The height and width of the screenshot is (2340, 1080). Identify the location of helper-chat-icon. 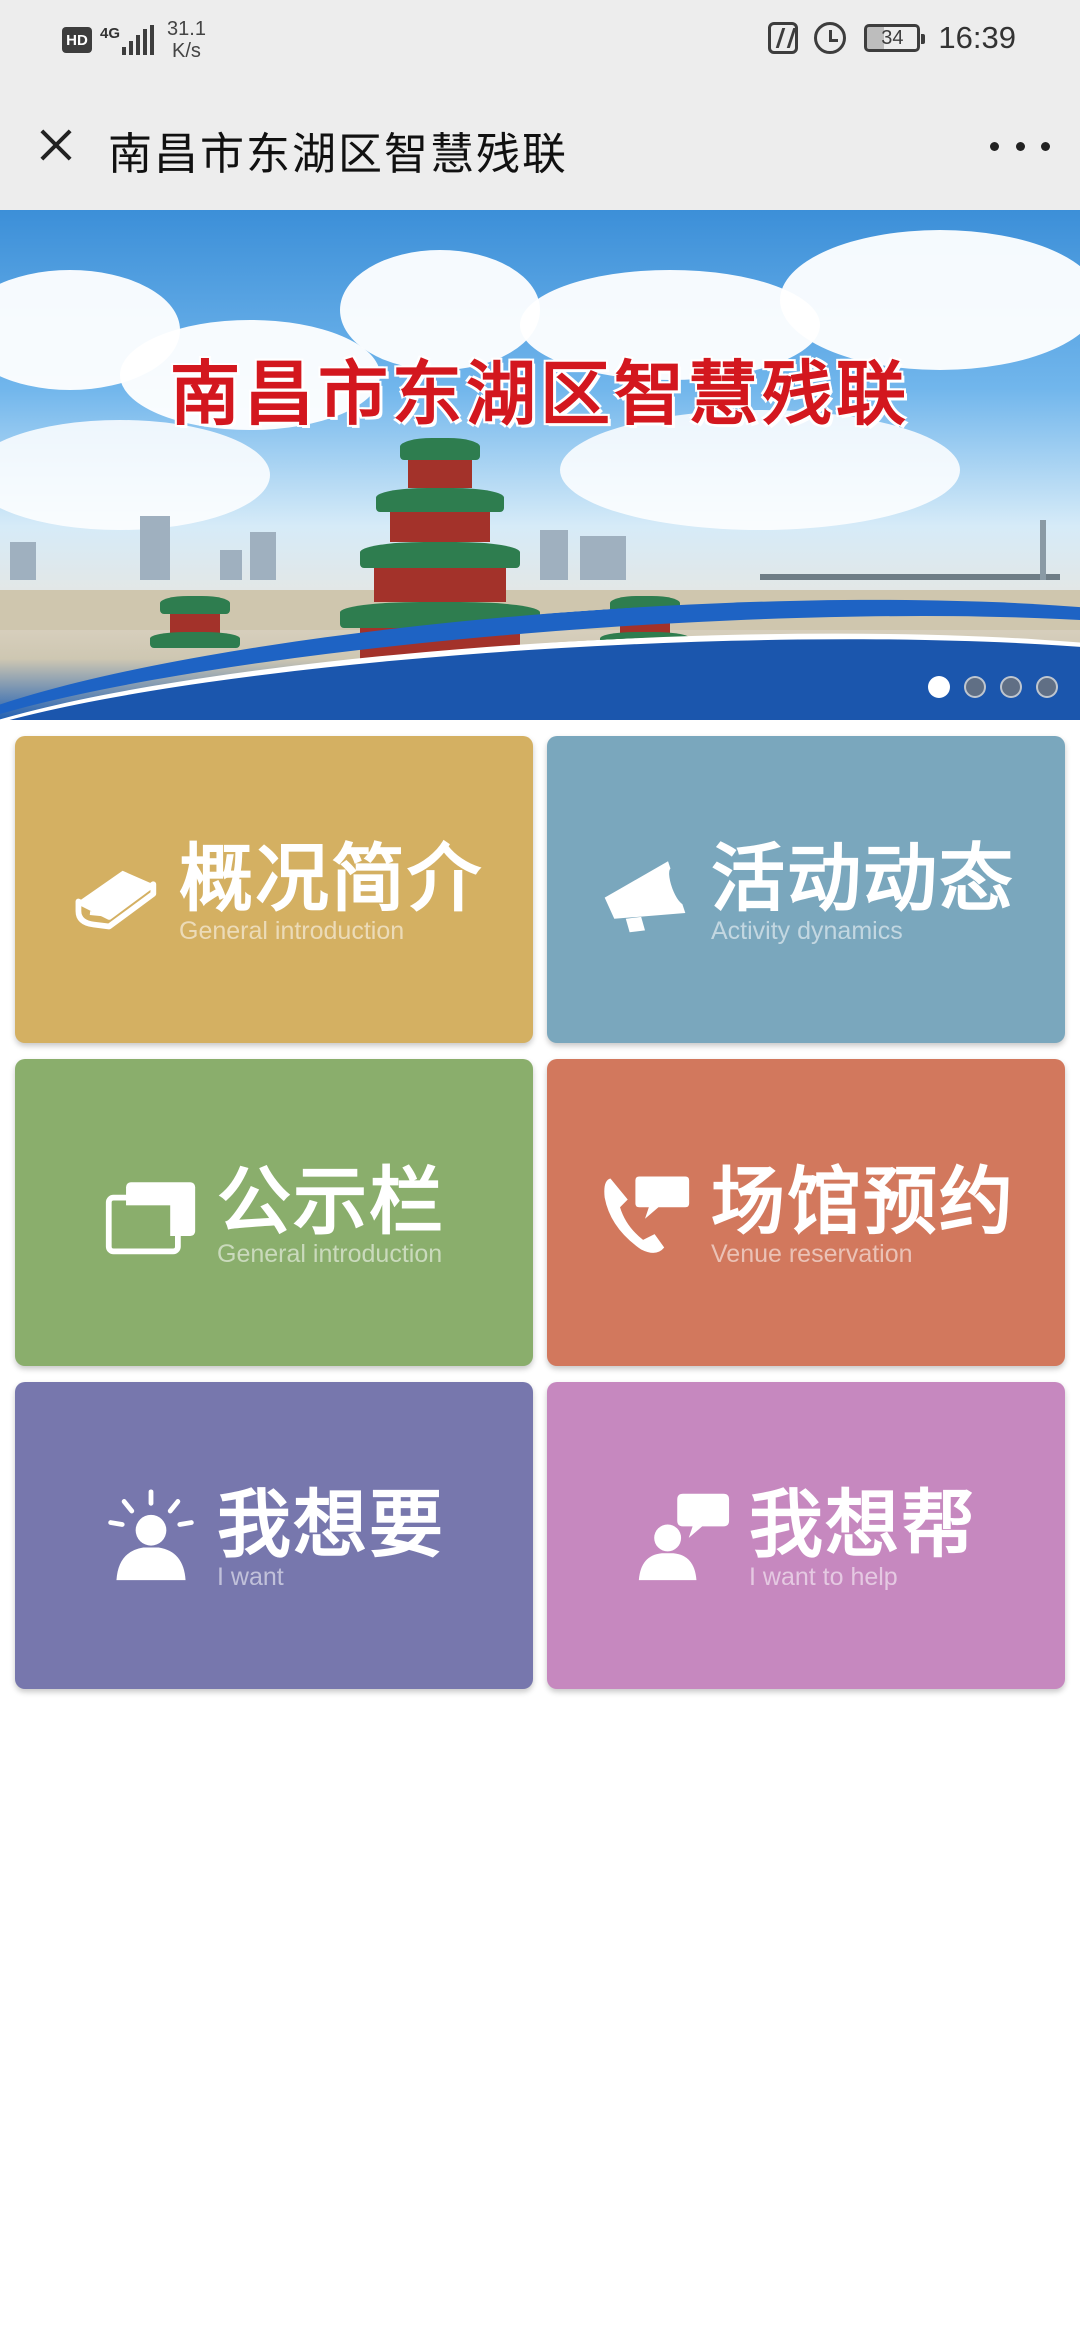
(684, 1536).